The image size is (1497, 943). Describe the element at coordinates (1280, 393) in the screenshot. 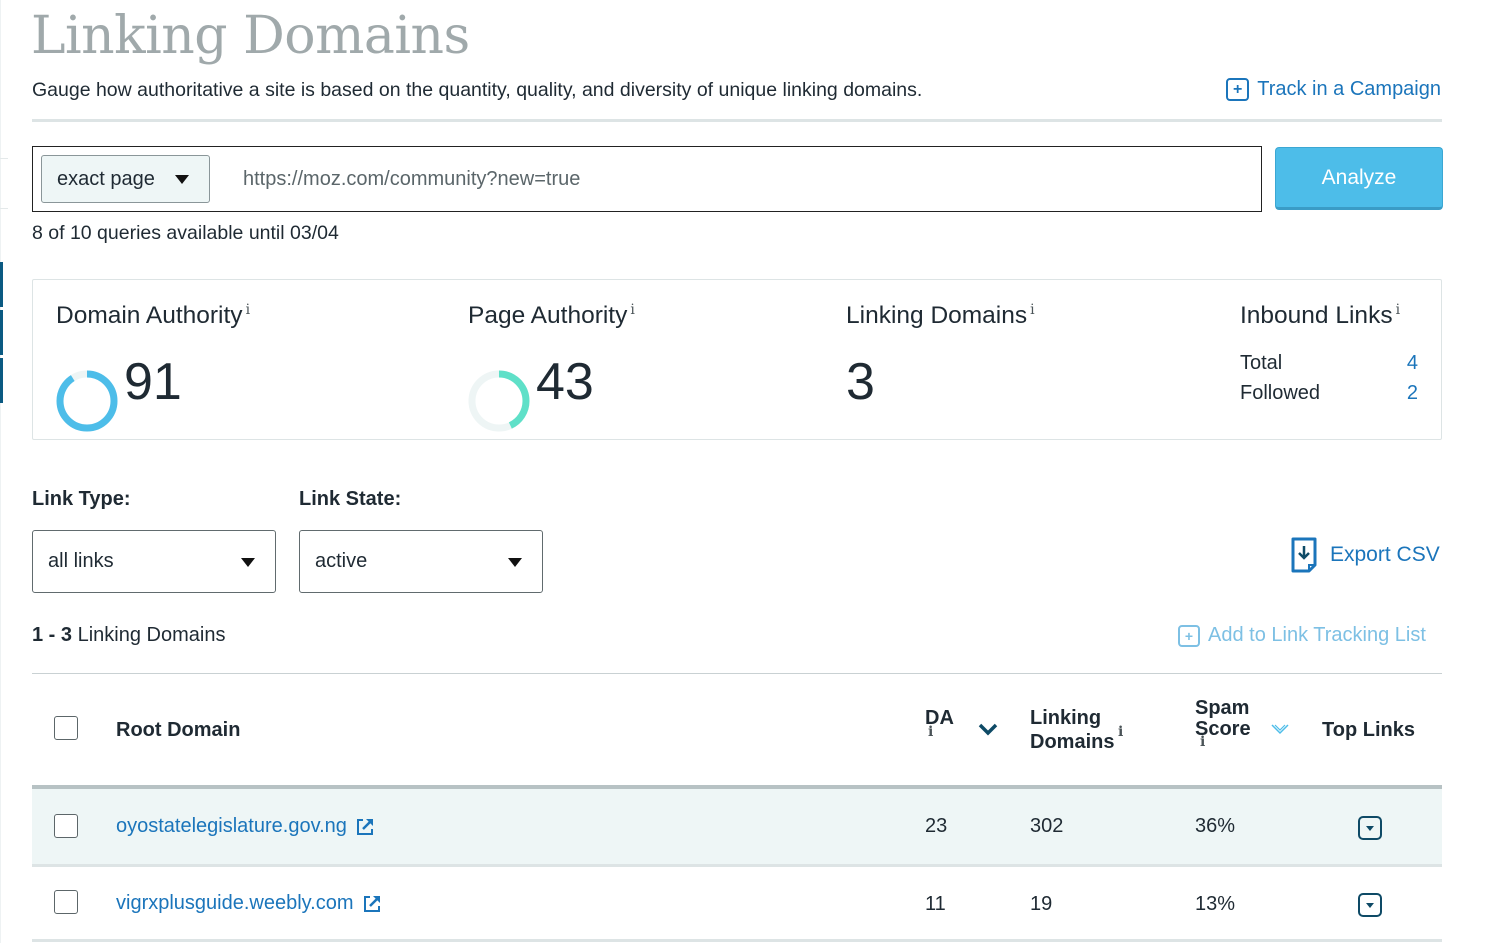

I see `inbound-followed-label: Followed` at that location.